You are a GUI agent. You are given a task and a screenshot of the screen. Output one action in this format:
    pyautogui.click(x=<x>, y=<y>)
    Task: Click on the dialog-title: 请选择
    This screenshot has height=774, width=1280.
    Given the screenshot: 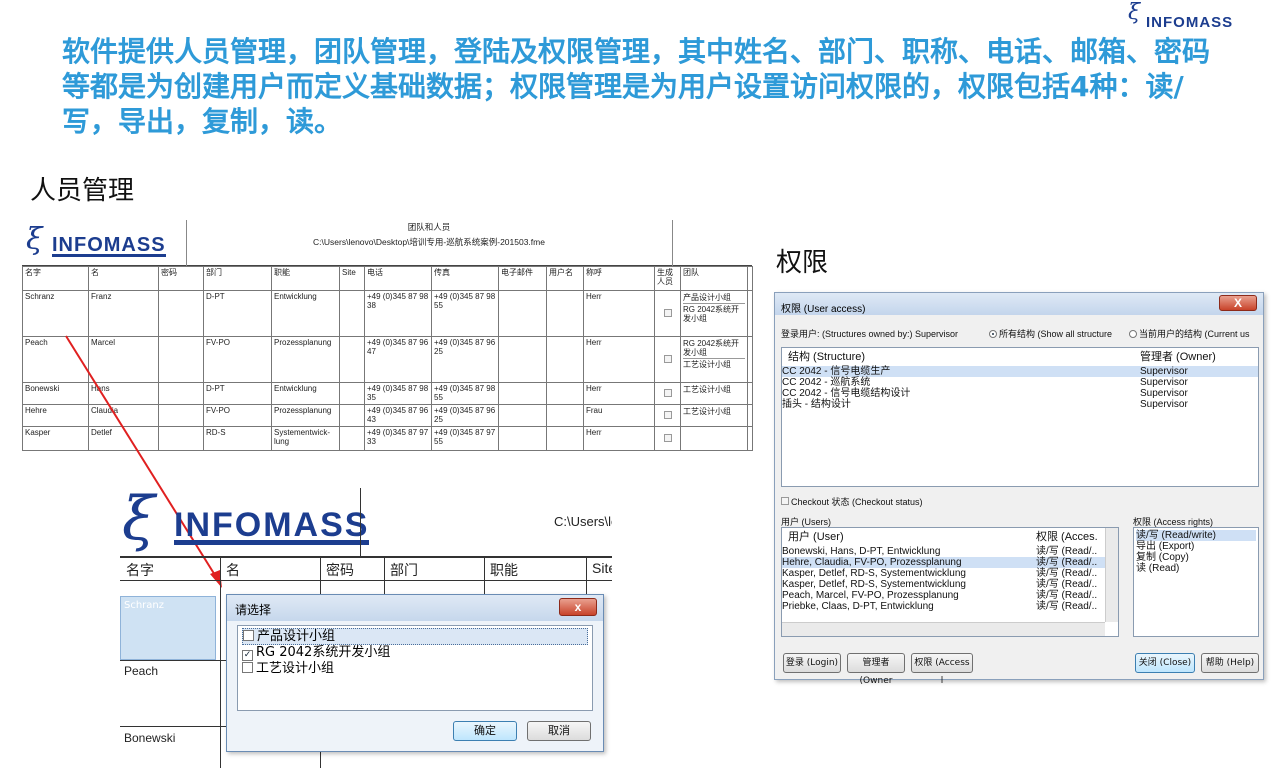 What is the action you would take?
    pyautogui.click(x=415, y=608)
    